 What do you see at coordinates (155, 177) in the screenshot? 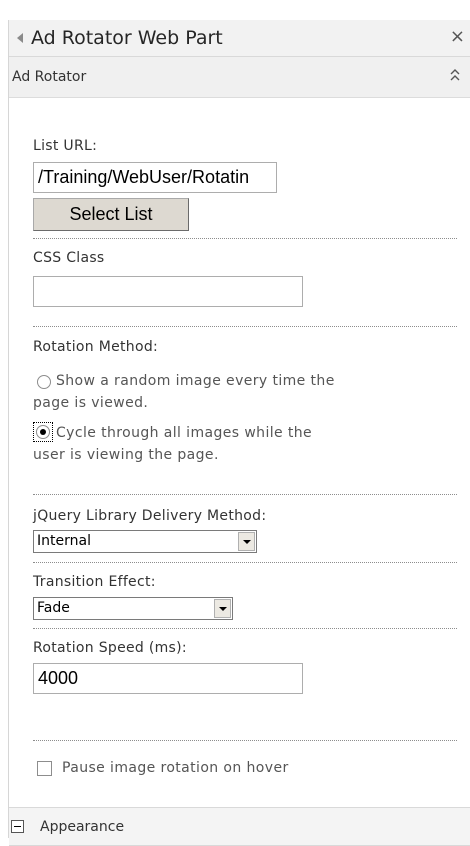
I see `list-url-input: /Training/WebUser/Rotatin` at bounding box center [155, 177].